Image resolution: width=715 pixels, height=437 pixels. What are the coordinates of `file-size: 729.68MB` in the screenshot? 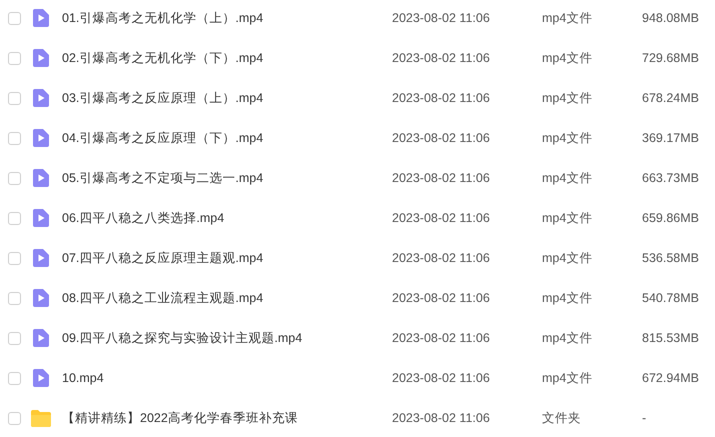 It's located at (670, 58).